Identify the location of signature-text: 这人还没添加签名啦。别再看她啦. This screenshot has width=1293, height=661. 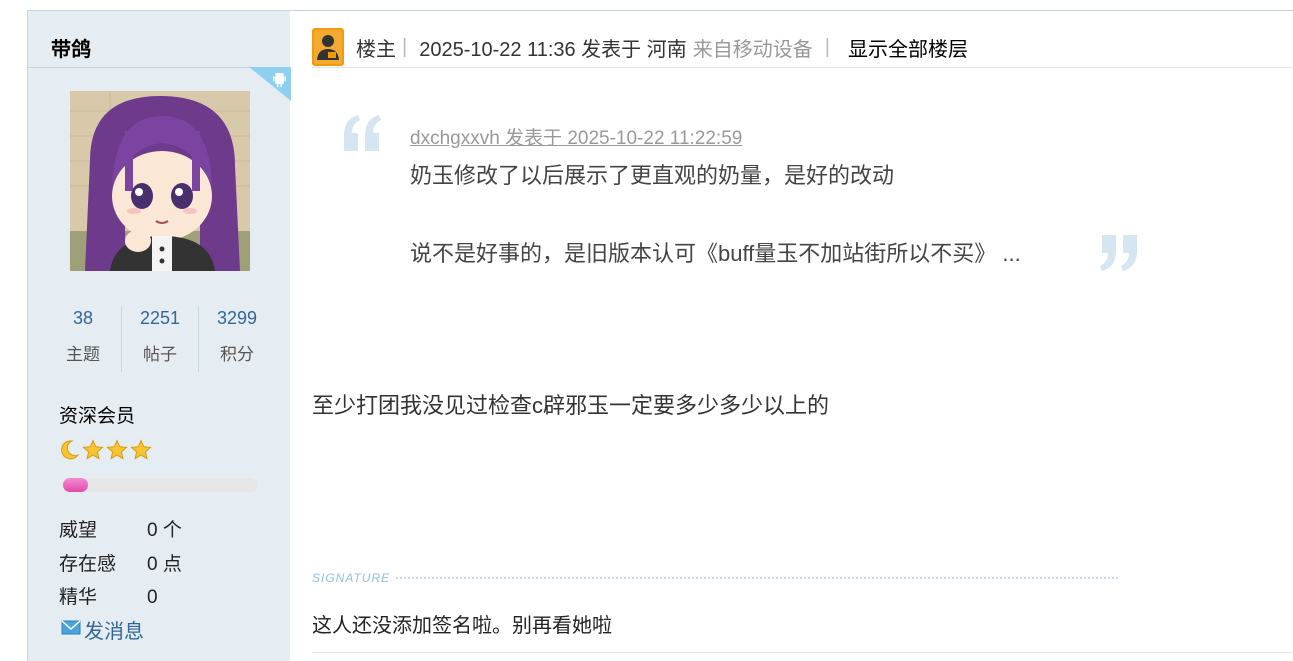
(462, 626).